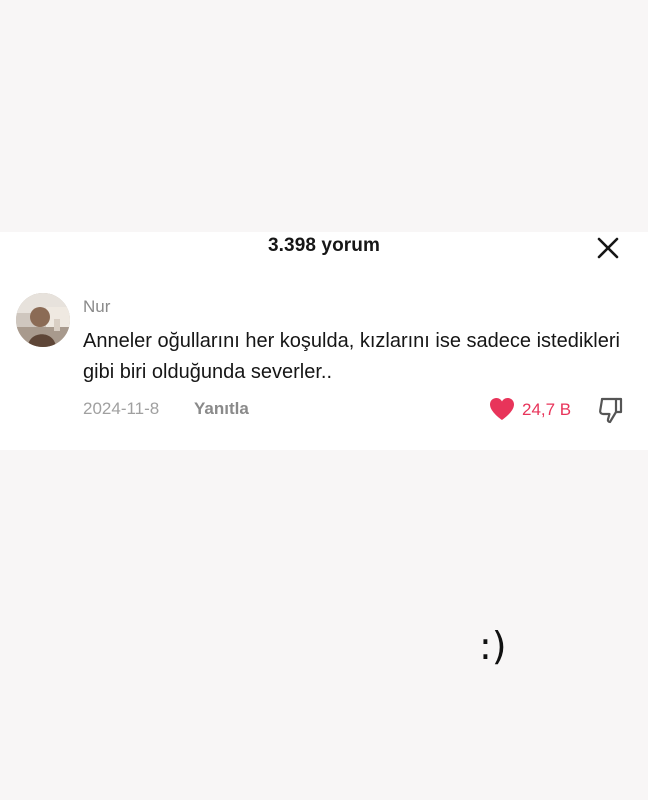 This screenshot has width=648, height=800. I want to click on dislike-button, so click(611, 410).